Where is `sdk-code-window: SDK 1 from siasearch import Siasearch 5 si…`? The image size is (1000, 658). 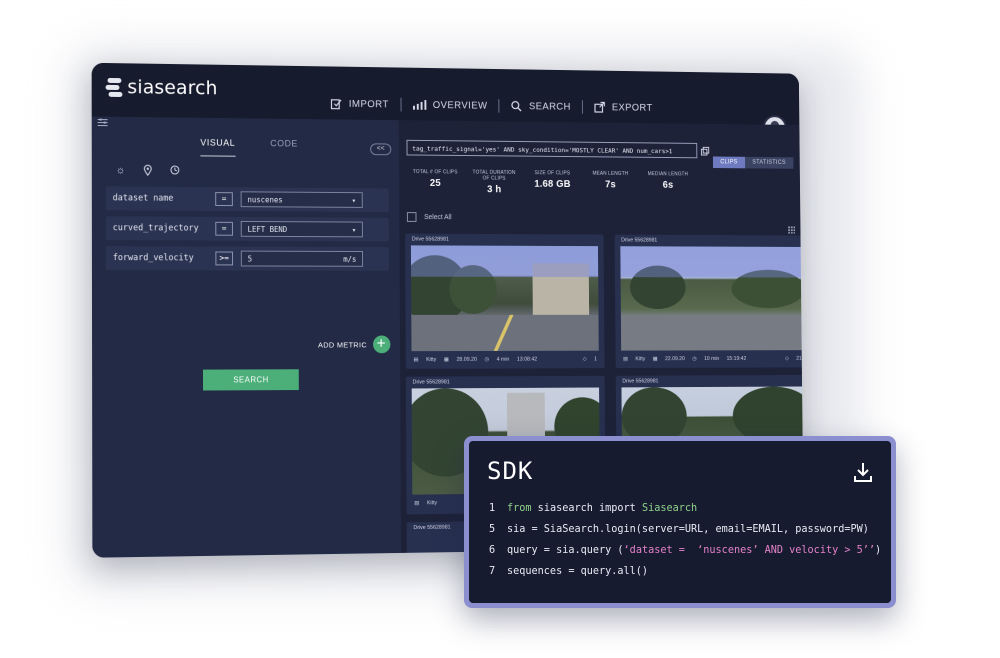
sdk-code-window: SDK 1 from siasearch import Siasearch 5 si… is located at coordinates (680, 522).